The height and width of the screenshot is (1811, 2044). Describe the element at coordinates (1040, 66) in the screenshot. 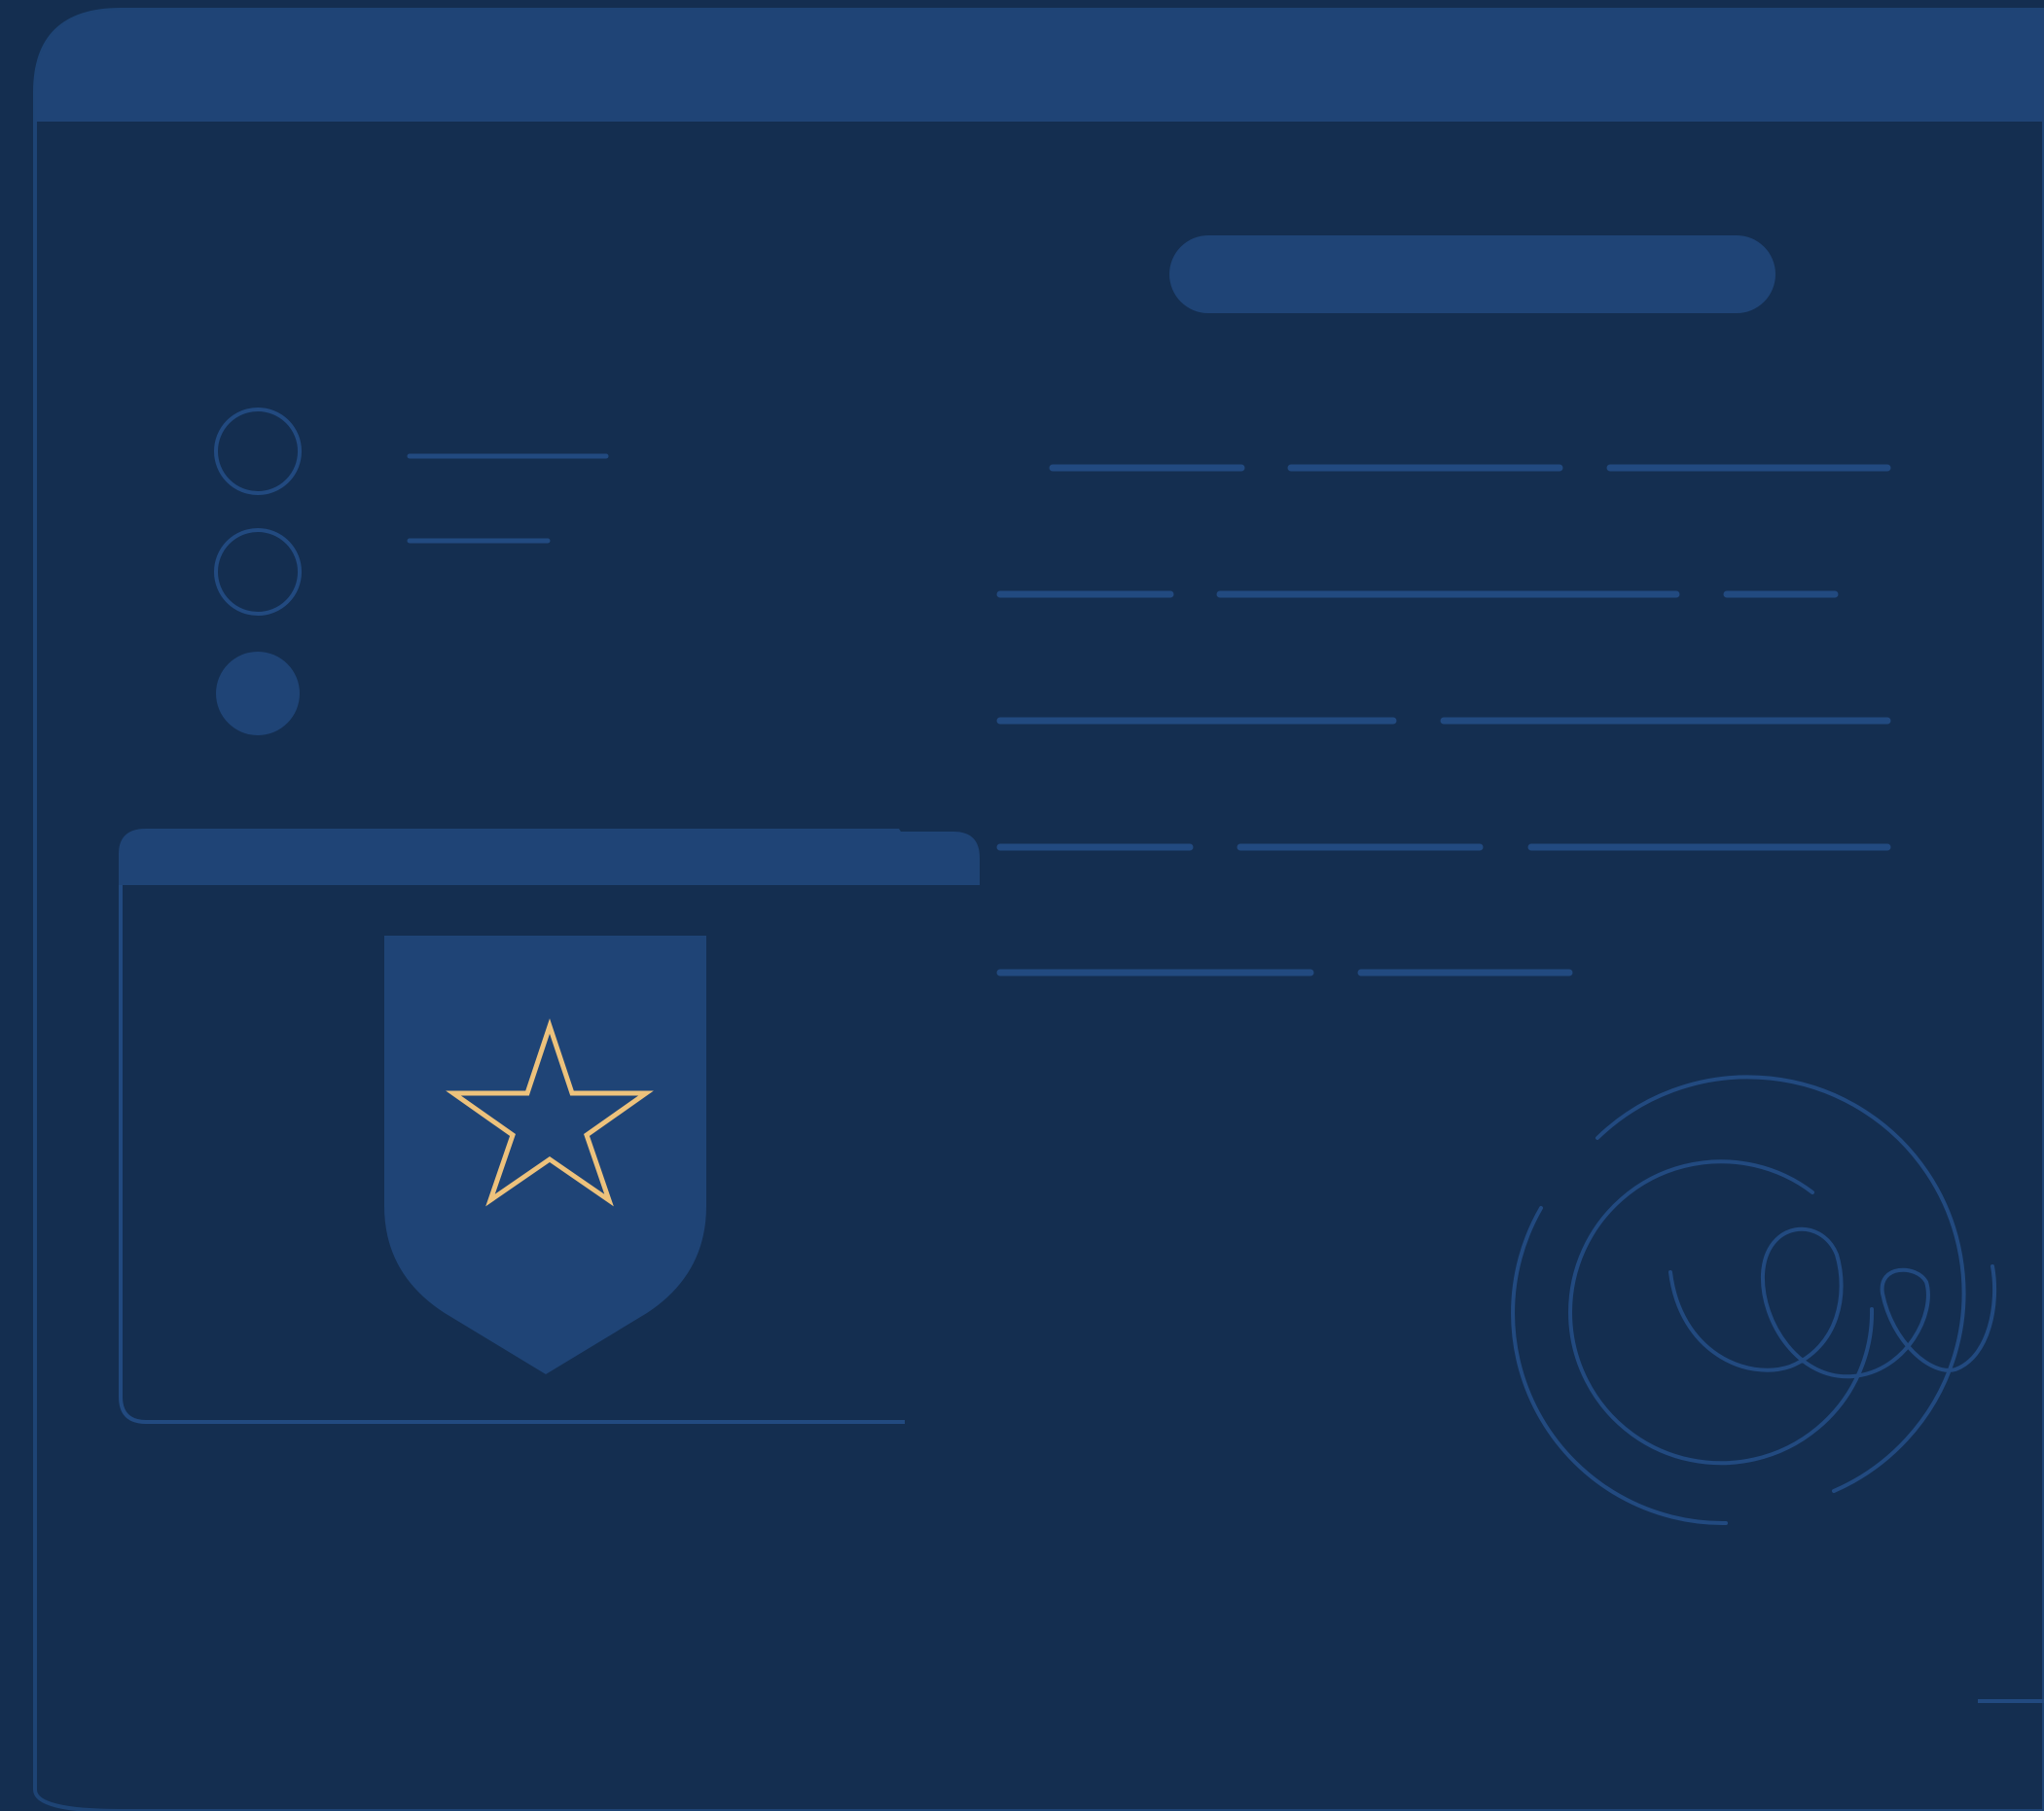

I see `browser-title-bar` at that location.